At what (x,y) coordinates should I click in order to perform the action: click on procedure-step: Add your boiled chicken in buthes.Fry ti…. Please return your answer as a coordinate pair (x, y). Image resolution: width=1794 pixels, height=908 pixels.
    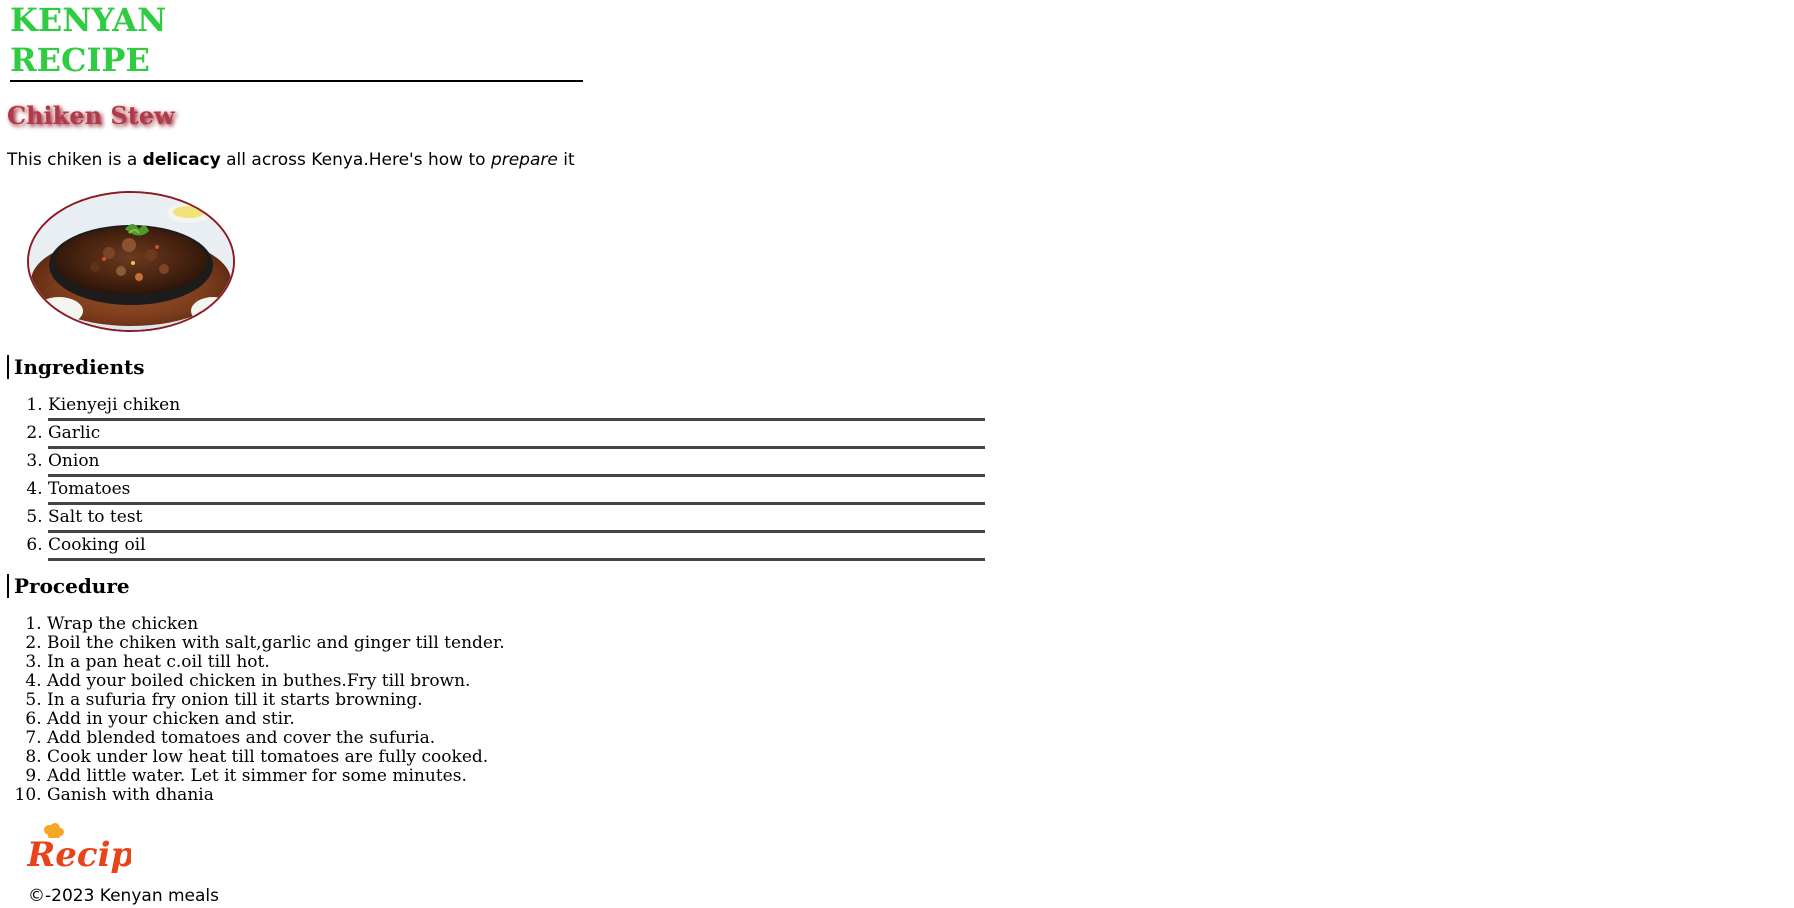
    Looking at the image, I should click on (276, 681).